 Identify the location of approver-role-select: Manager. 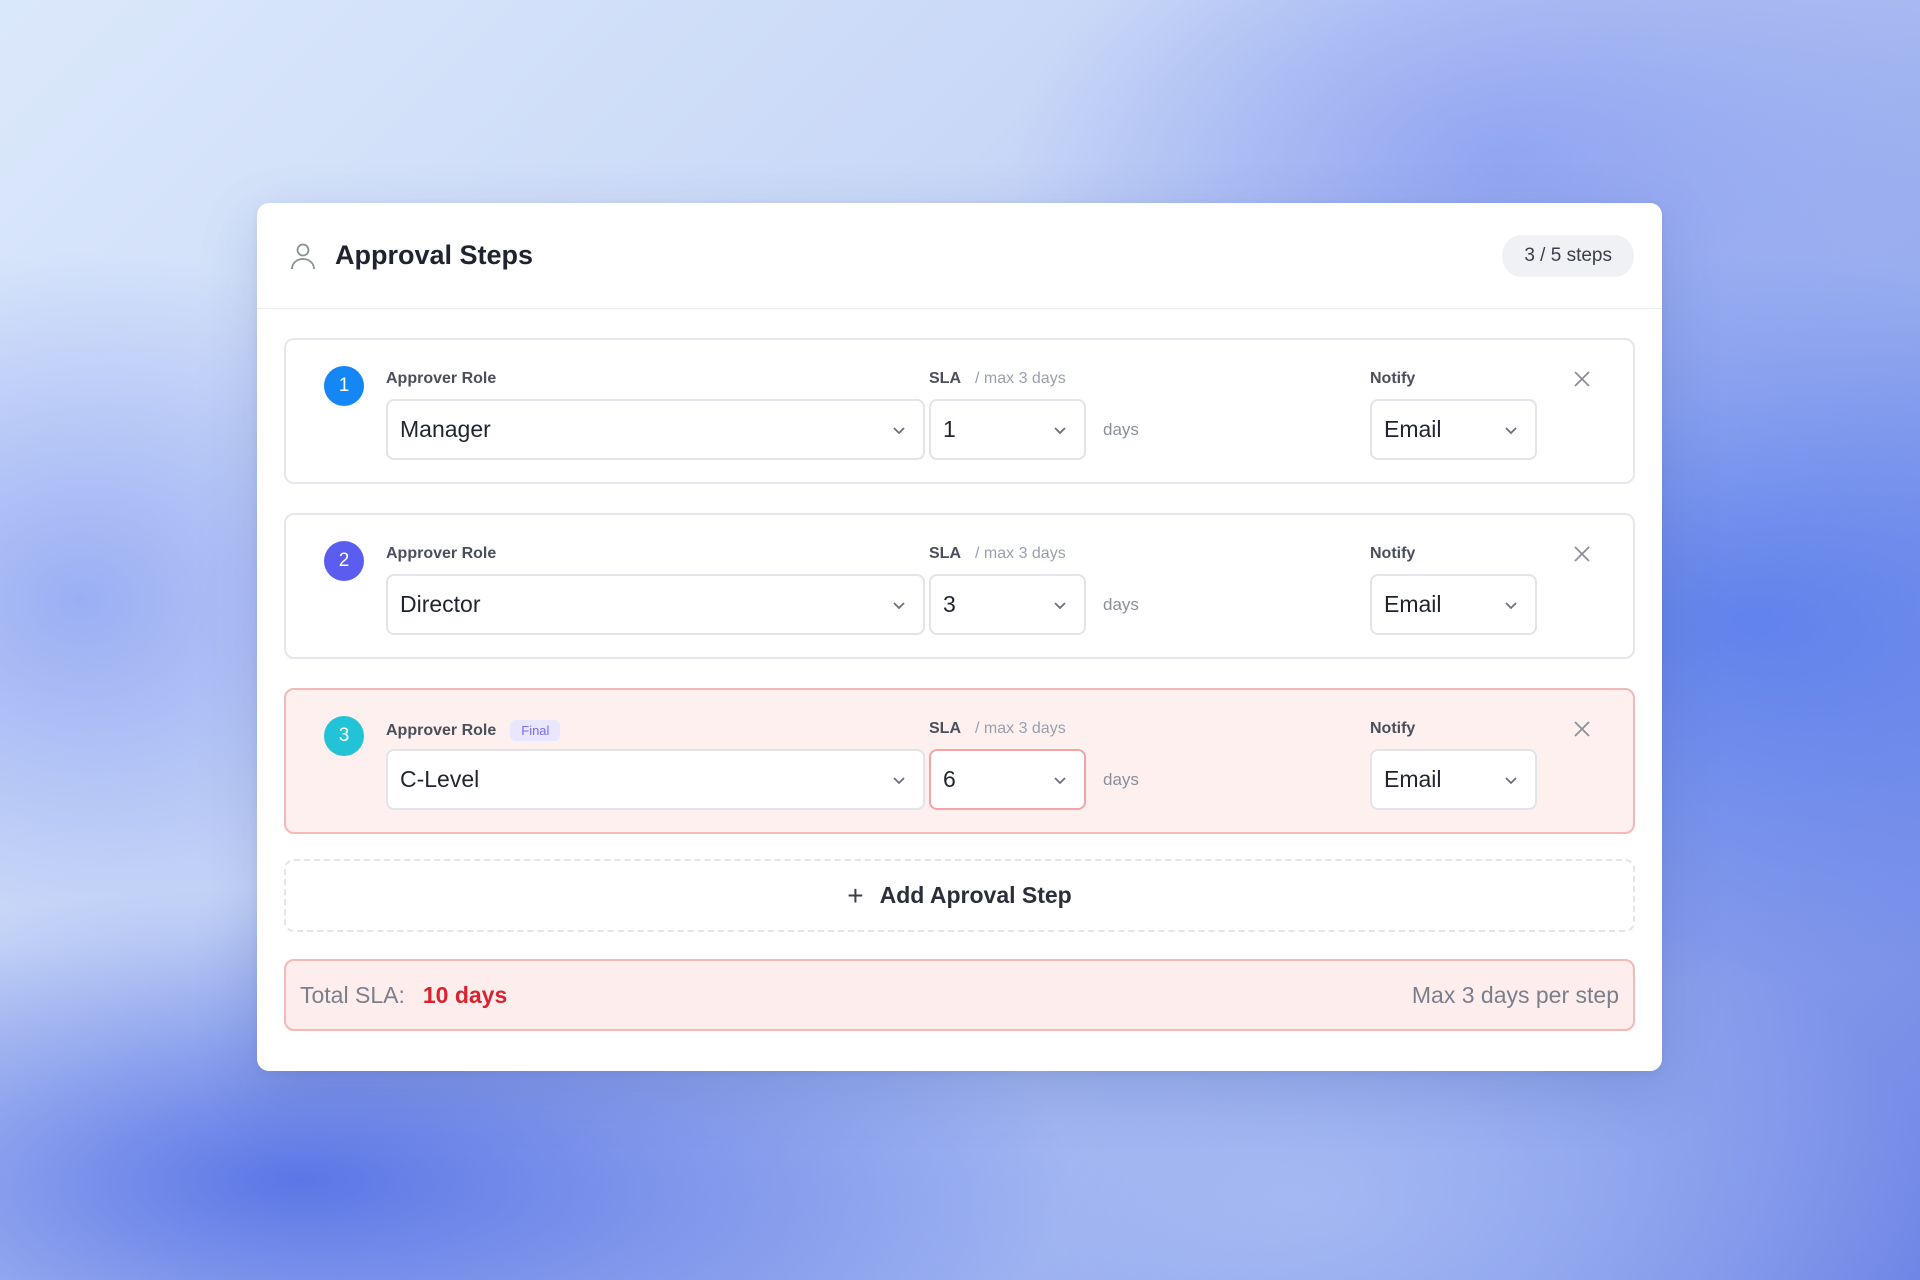
(655, 429).